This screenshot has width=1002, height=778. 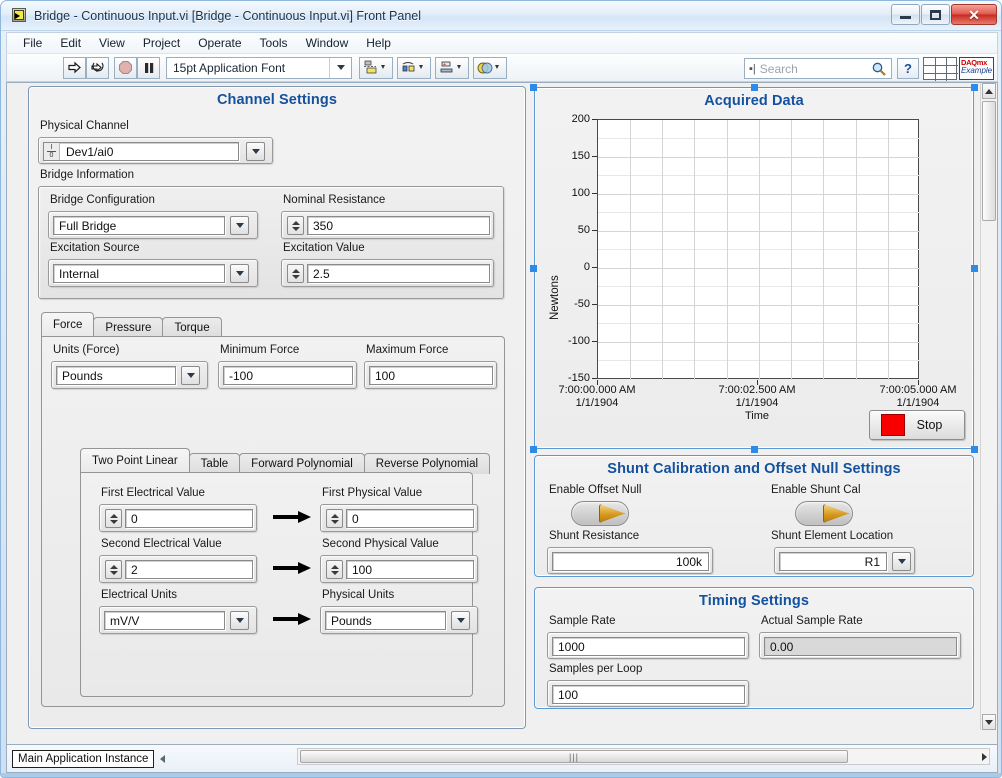 I want to click on menu-item-help: Help, so click(x=378, y=43).